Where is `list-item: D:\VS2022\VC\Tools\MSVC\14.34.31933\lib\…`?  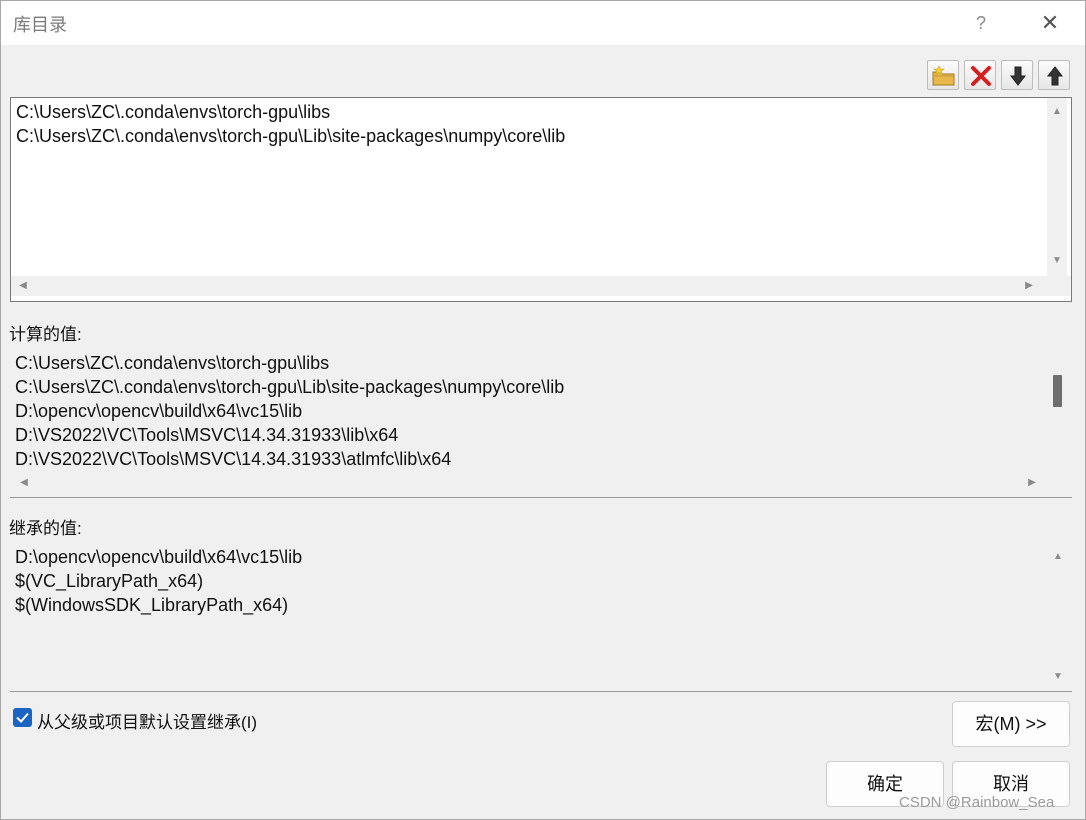 list-item: D:\VS2022\VC\Tools\MSVC\14.34.31933\lib\… is located at coordinates (207, 435).